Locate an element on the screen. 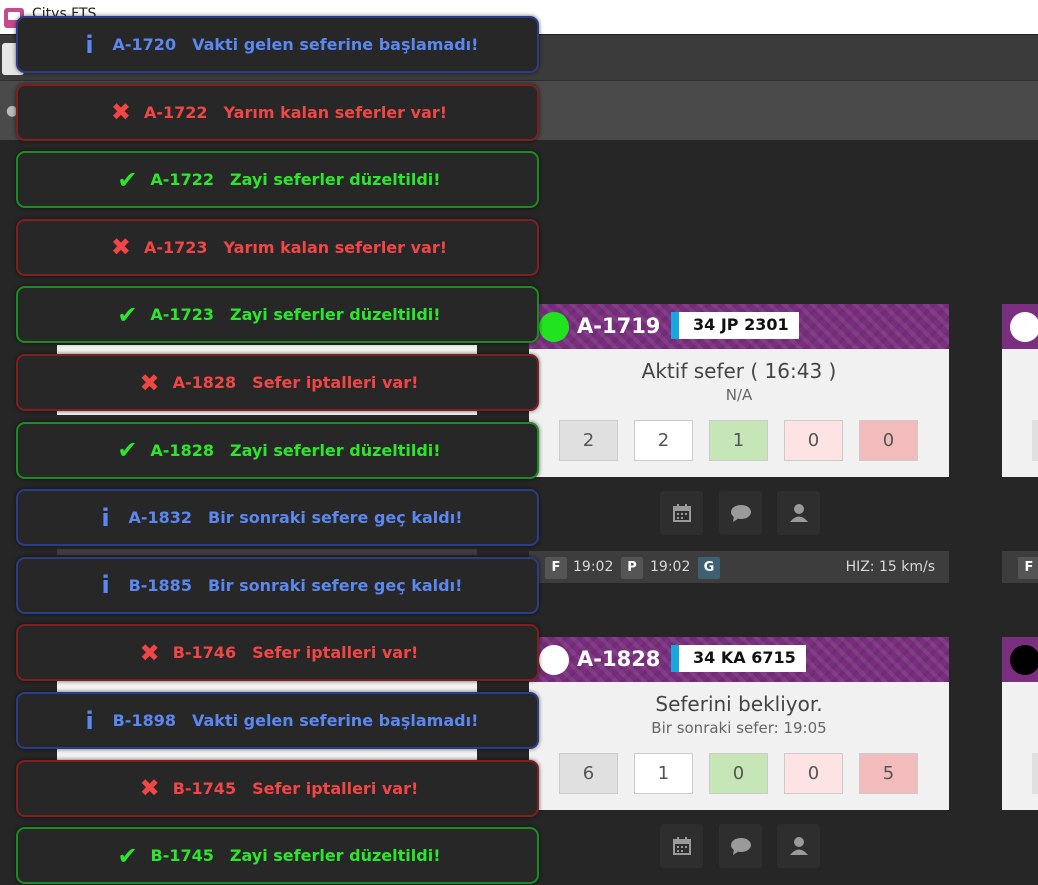 This screenshot has height=885, width=1038. trip-counts: 6 1 0 0 5 is located at coordinates (739, 773).